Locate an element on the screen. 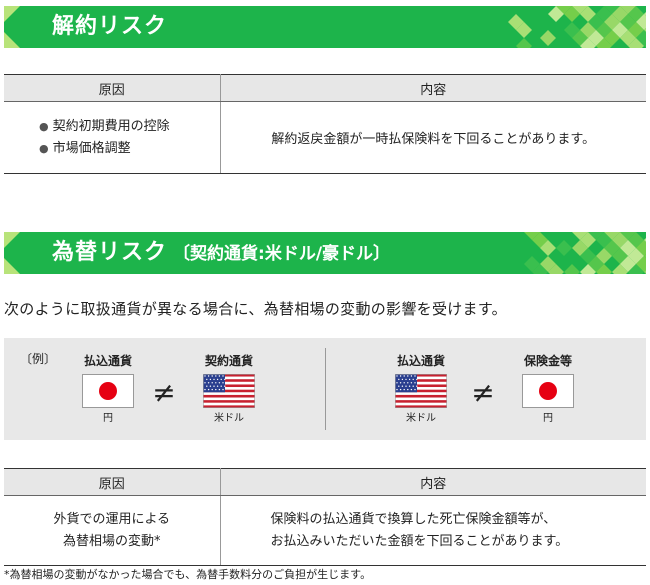 Image resolution: width=650 pixels, height=585 pixels. flag-block: 保険金等 円 is located at coordinates (548, 389).